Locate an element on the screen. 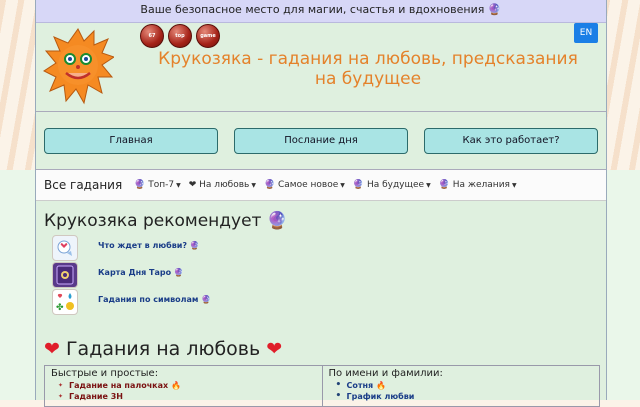 The image size is (640, 407). menu-item-top7: 🔮 Топ-7 ▼ is located at coordinates (157, 185).